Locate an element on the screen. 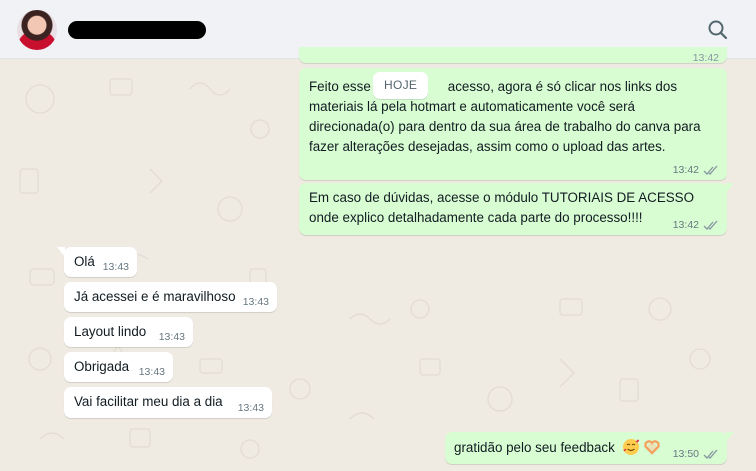 The width and height of the screenshot is (756, 471). search-button is located at coordinates (718, 30).